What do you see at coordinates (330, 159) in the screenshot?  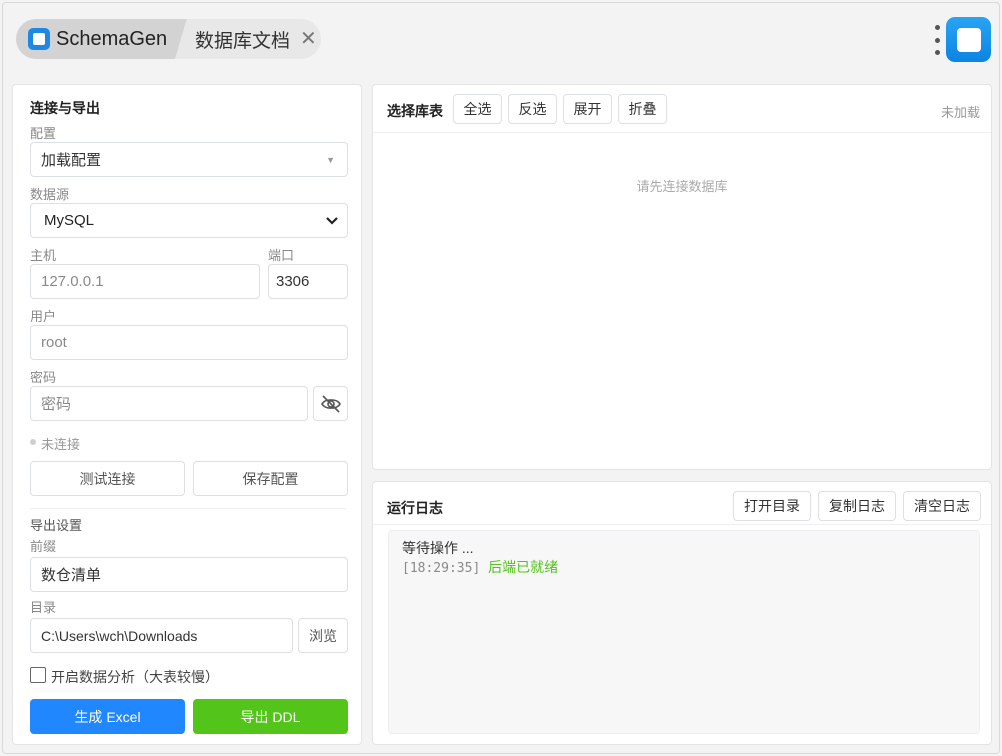 I see `caret-down-icon: ▼` at bounding box center [330, 159].